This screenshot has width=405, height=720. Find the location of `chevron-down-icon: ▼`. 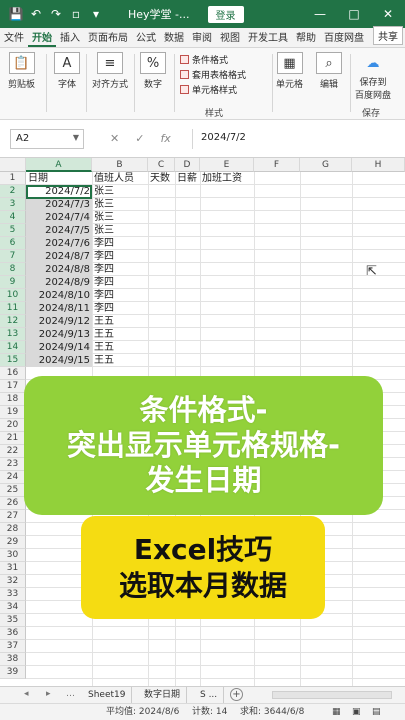

chevron-down-icon: ▼ is located at coordinates (76, 137).